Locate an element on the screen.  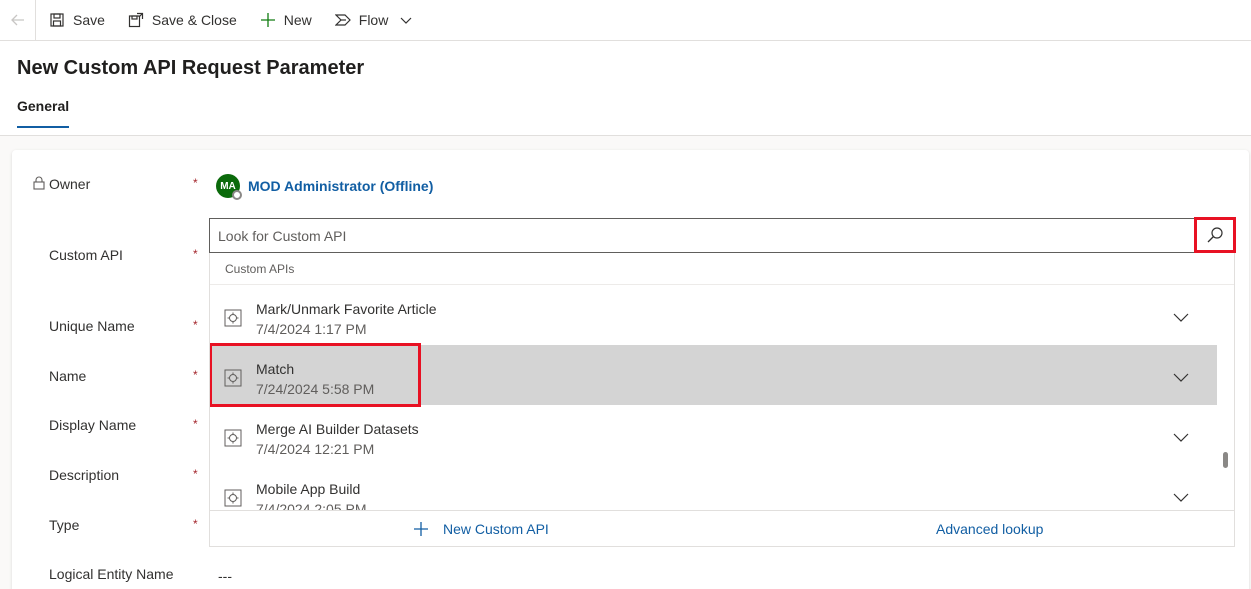
search-icon is located at coordinates (1215, 235).